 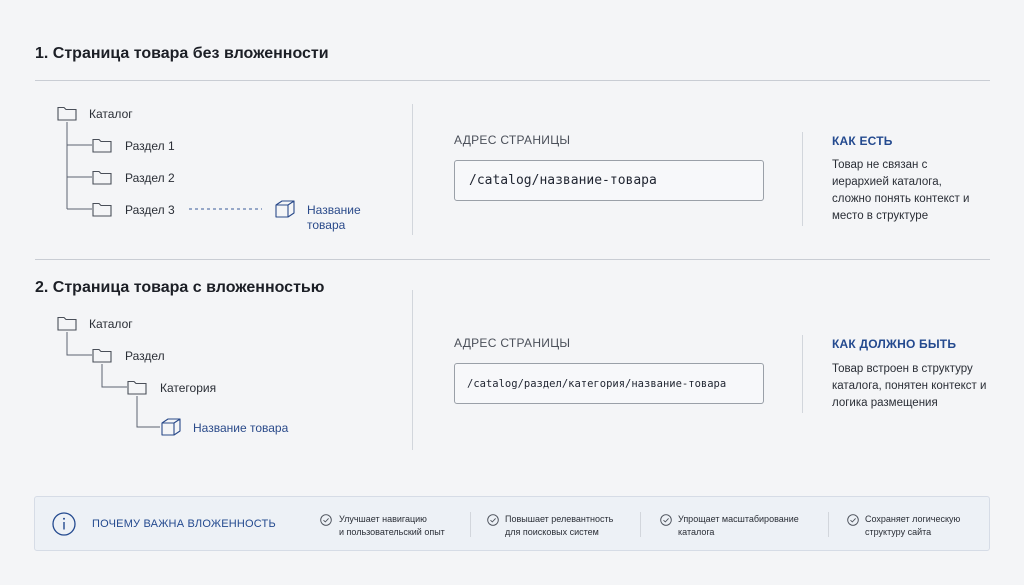 I want to click on benefit-item: Упрощает масштабирование каталога, so click(x=738, y=526).